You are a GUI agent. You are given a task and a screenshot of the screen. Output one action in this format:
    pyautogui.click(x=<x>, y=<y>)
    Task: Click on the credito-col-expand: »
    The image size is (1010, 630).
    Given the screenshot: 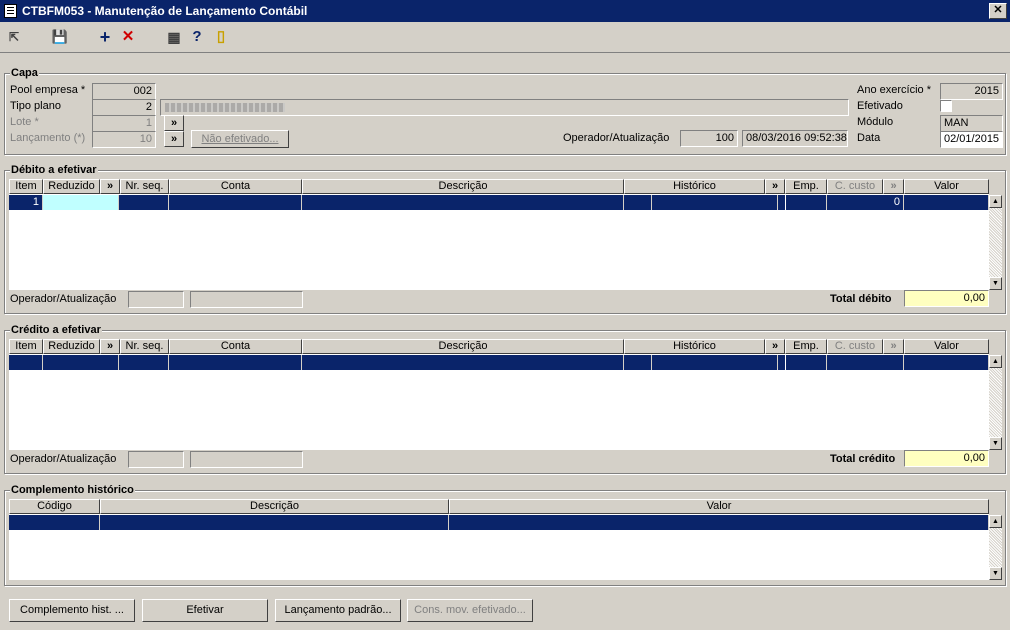 What is the action you would take?
    pyautogui.click(x=110, y=346)
    